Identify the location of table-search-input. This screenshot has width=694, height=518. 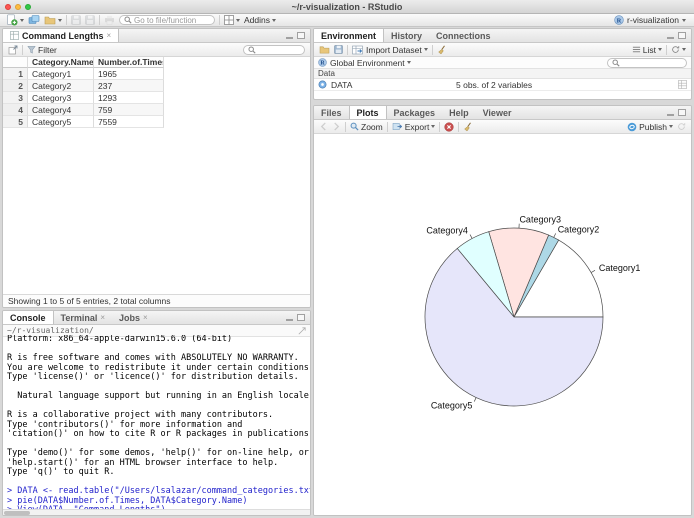
(274, 49).